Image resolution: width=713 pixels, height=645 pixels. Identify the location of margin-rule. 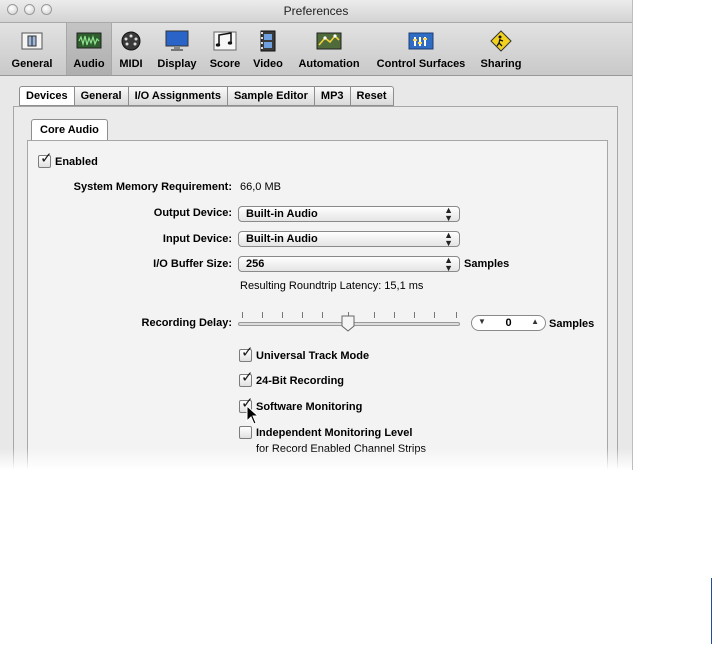
(711, 611).